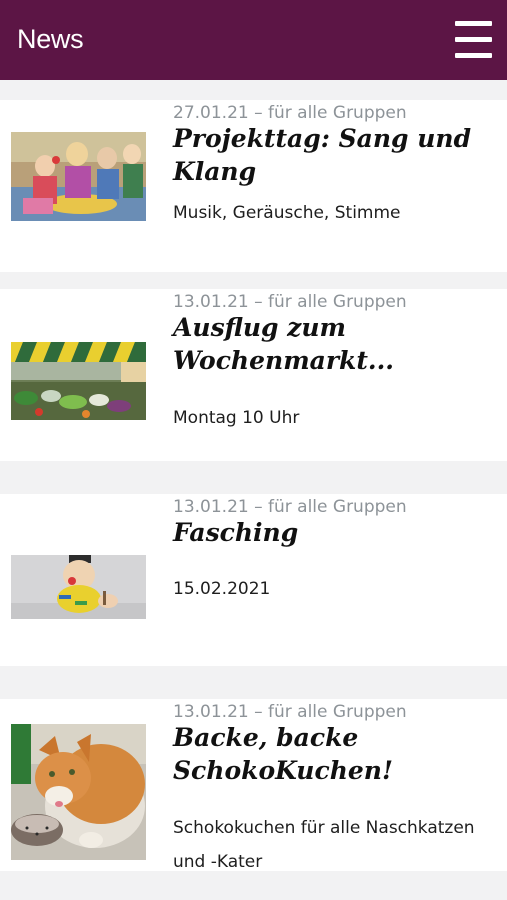 This screenshot has width=507, height=900. I want to click on post-title: Projekttag: Sang und Klang, so click(333, 155).